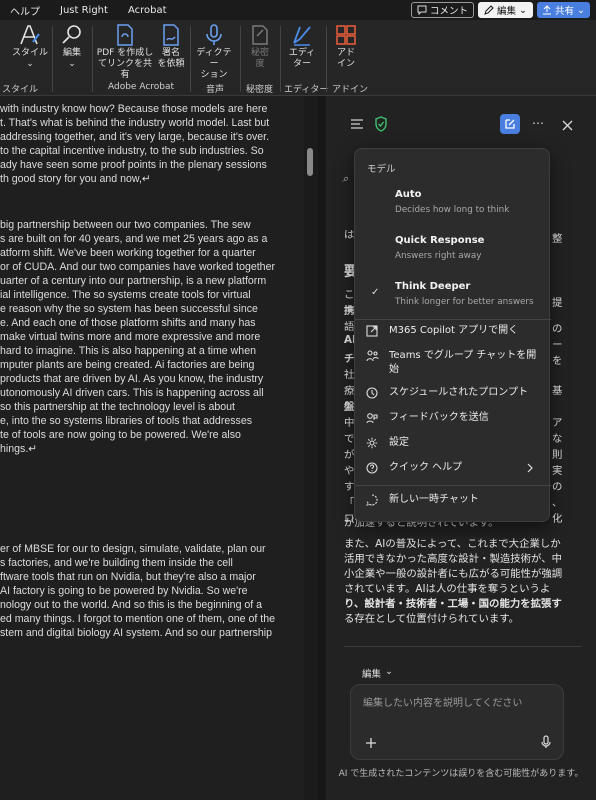  I want to click on response-paragraph-2-line-5: り、設計者・技術者・工場・国の能力を拡張す, so click(453, 604).